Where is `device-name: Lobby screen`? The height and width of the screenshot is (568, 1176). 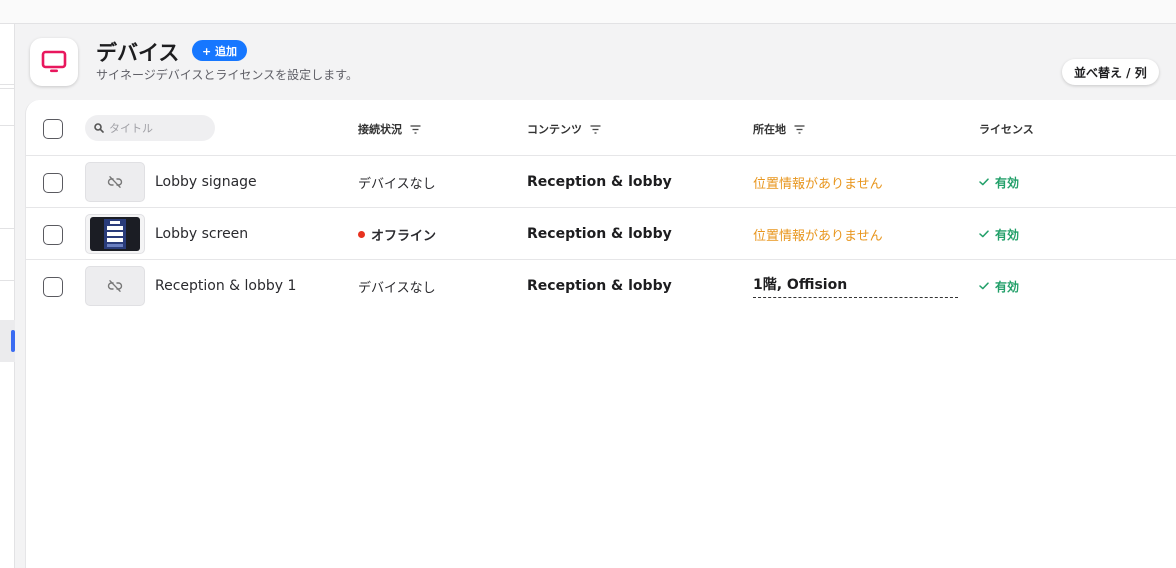 device-name: Lobby screen is located at coordinates (201, 234).